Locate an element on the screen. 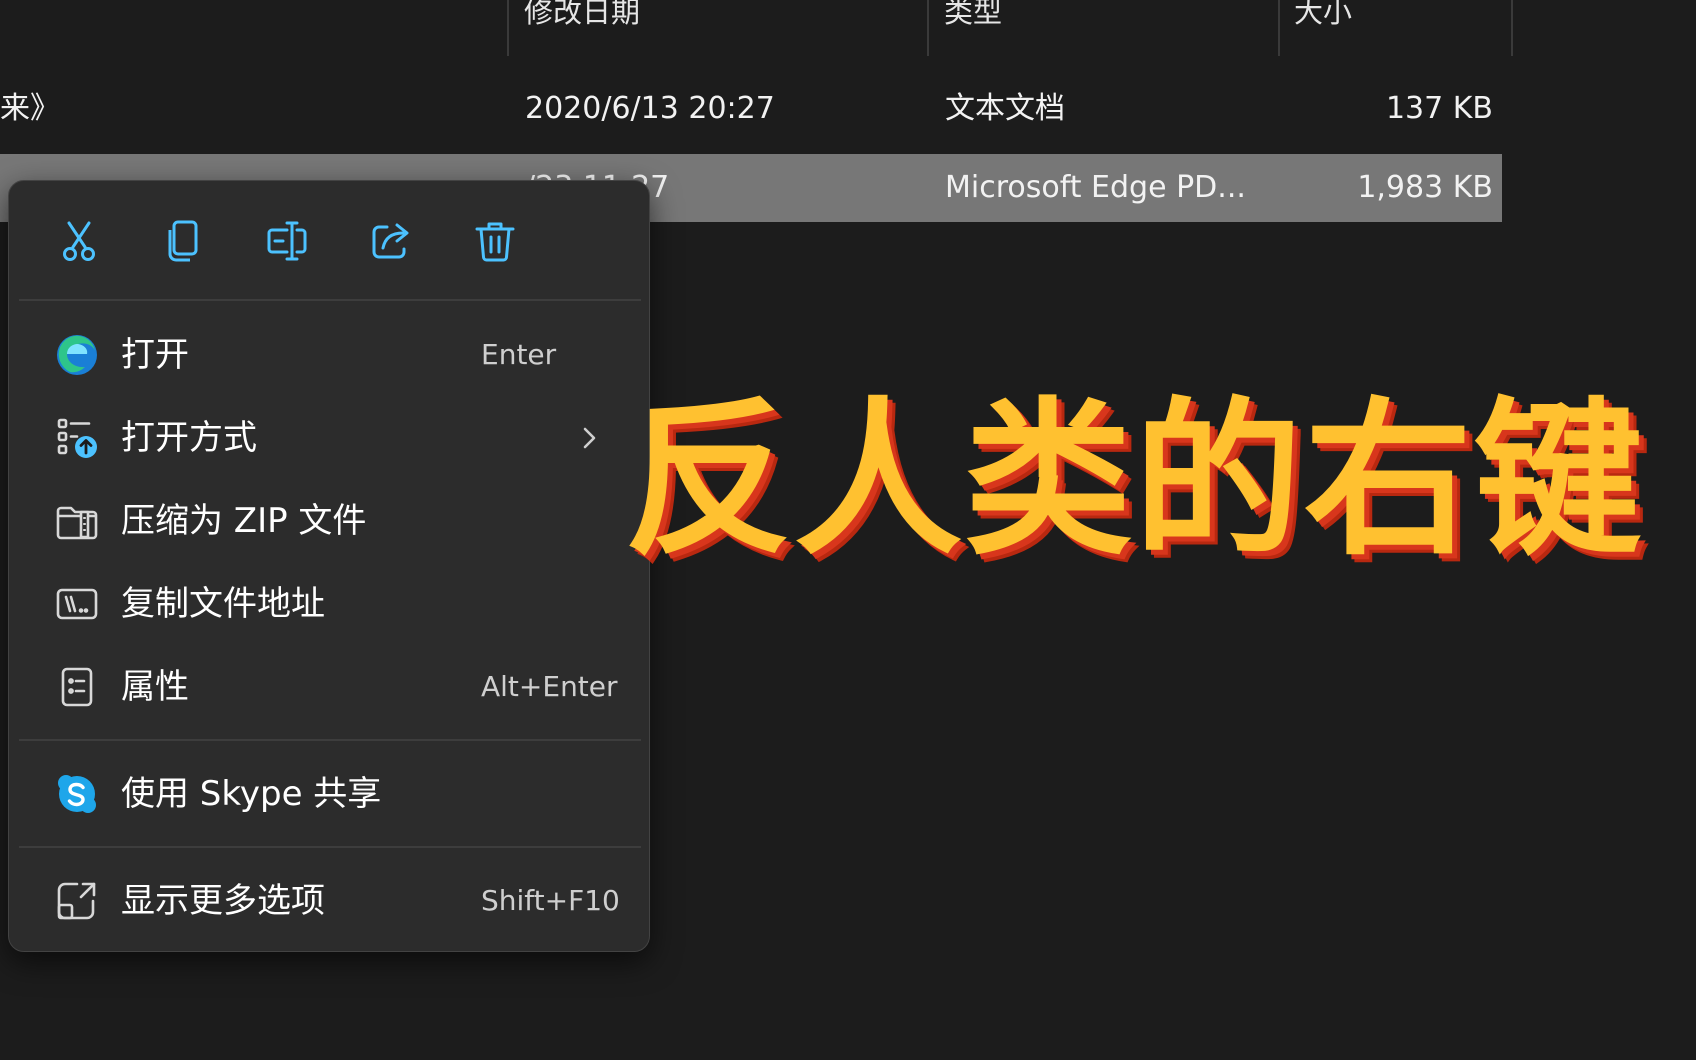  cut-icon is located at coordinates (79, 241).